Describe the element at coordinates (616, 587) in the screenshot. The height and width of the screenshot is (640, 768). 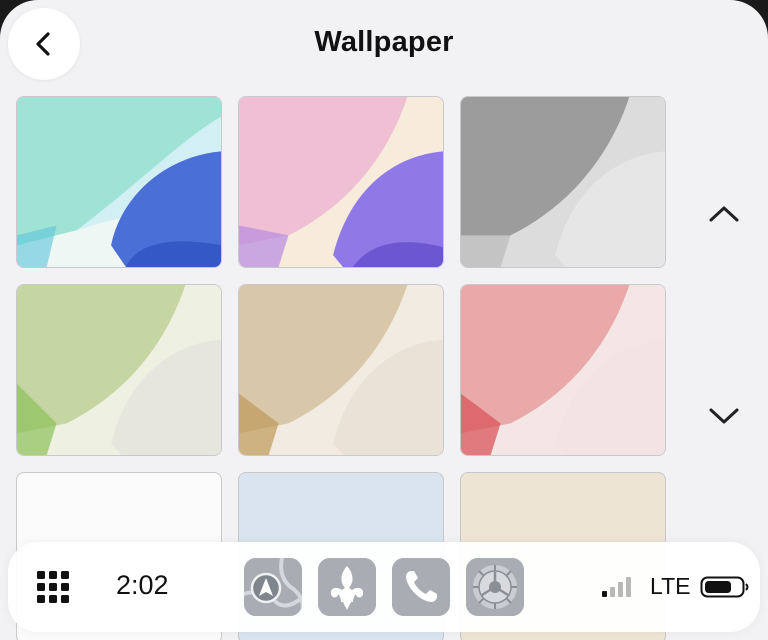
I see `cellular-signal-icon` at that location.